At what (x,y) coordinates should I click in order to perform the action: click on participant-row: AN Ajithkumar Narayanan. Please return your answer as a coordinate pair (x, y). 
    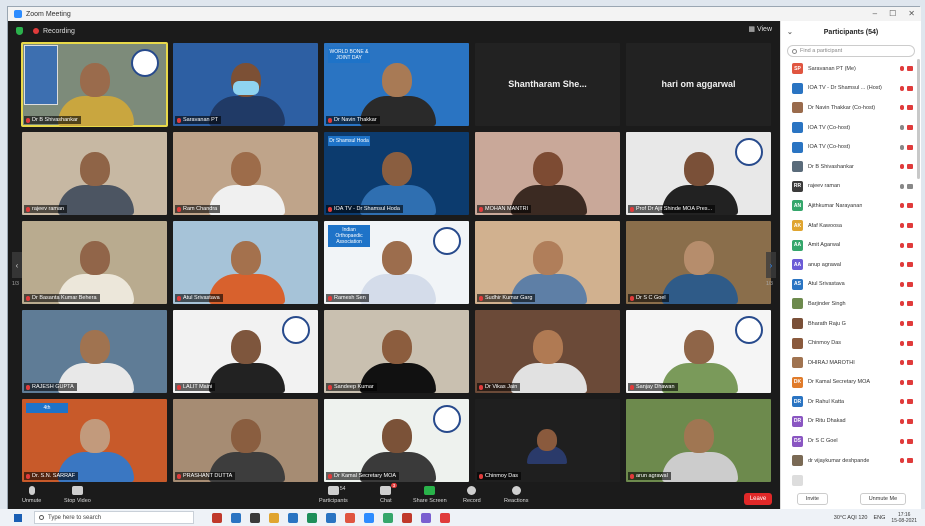
    Looking at the image, I should click on (851, 206).